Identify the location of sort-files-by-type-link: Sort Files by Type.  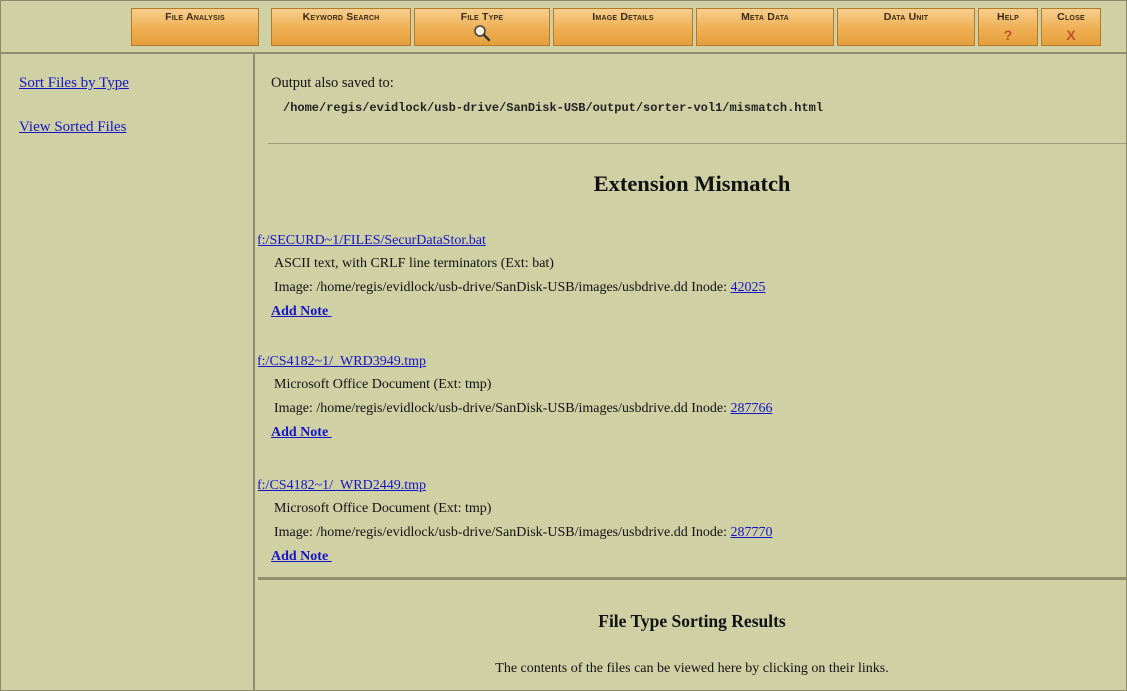
(74, 83).